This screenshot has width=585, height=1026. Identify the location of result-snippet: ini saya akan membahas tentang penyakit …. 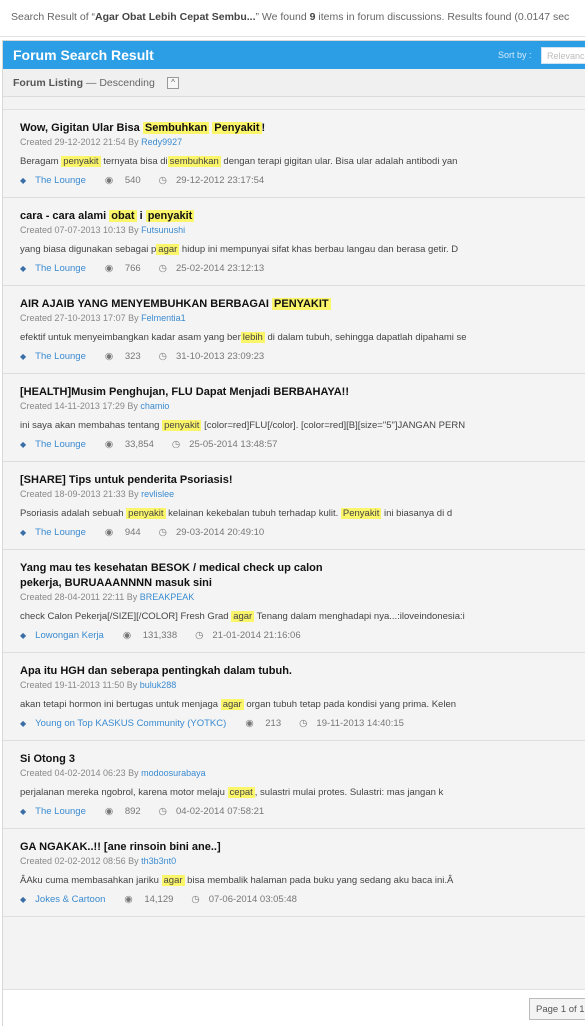
(297, 425).